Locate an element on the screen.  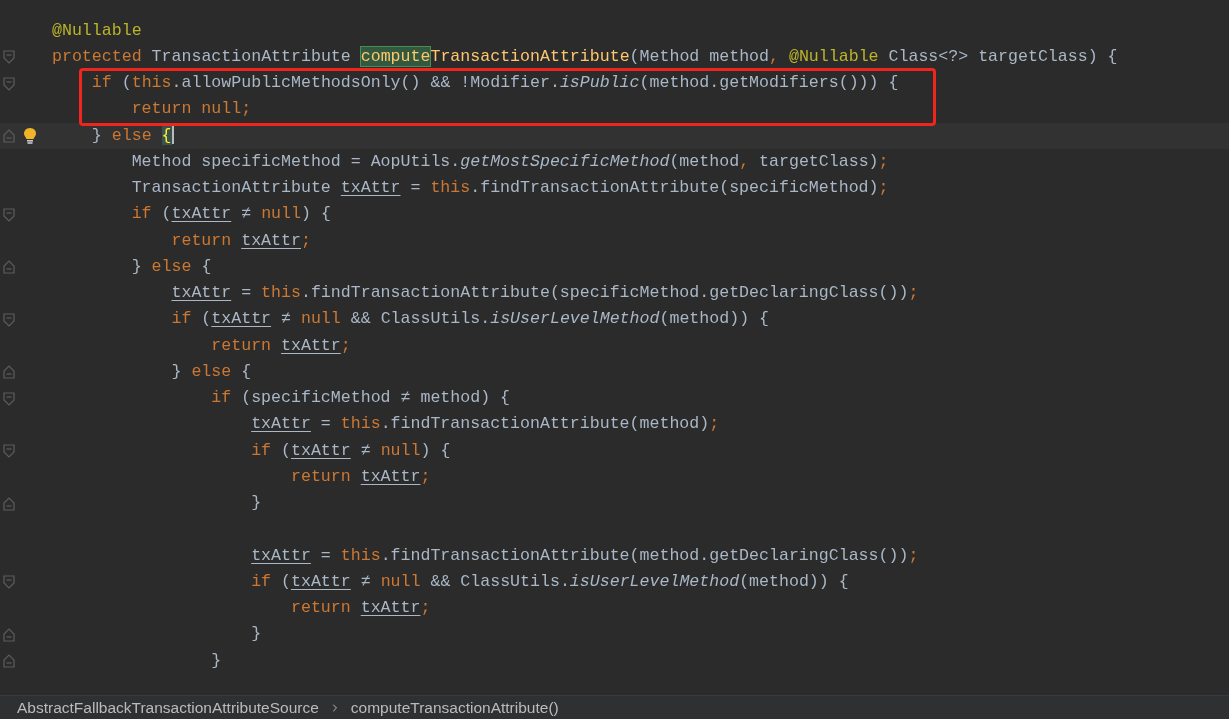
code-line: txAttr = this.findTransactionAttribute(method.getDeclaringClass()); is located at coordinates (585, 555).